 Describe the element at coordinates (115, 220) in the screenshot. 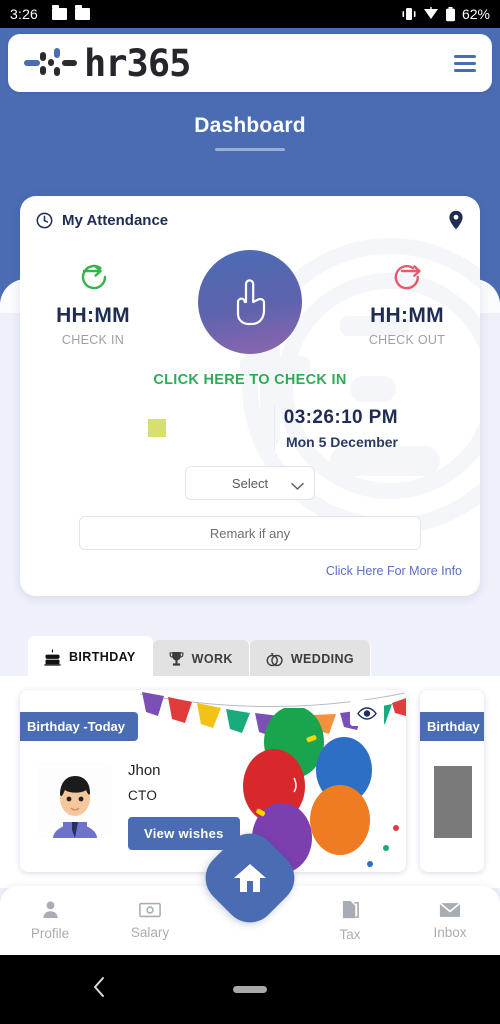

I see `attendance-title: My Attendance` at that location.